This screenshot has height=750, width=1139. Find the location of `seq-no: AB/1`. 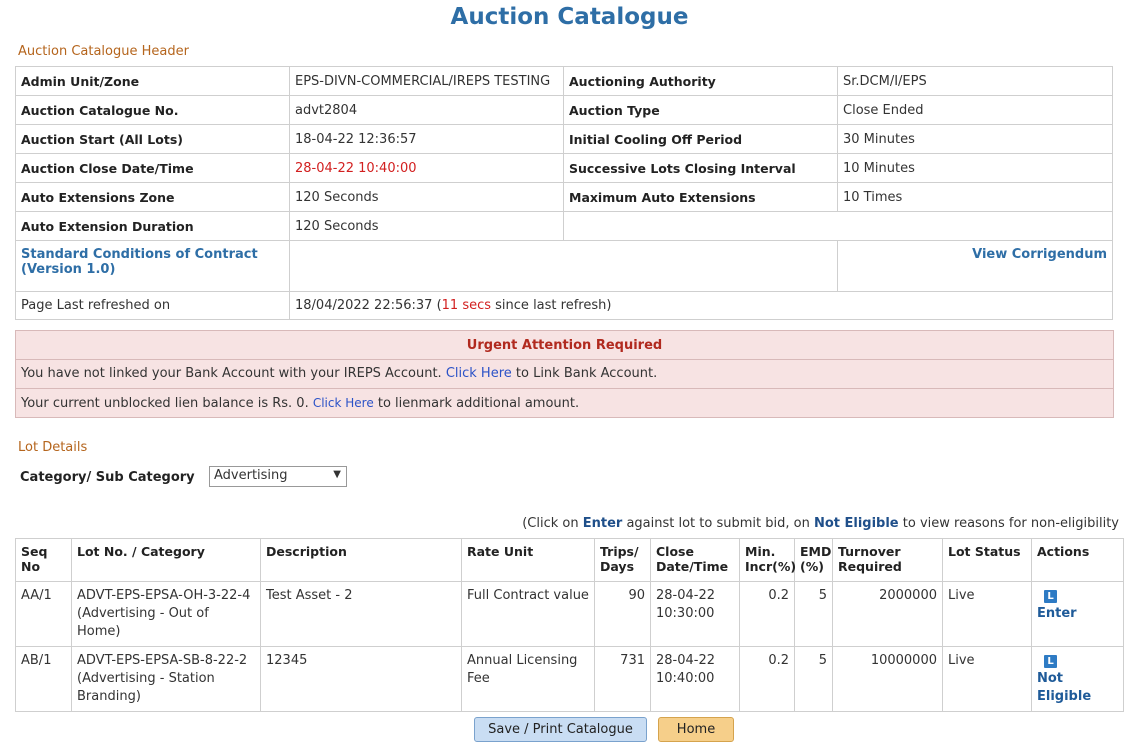

seq-no: AB/1 is located at coordinates (43, 679).